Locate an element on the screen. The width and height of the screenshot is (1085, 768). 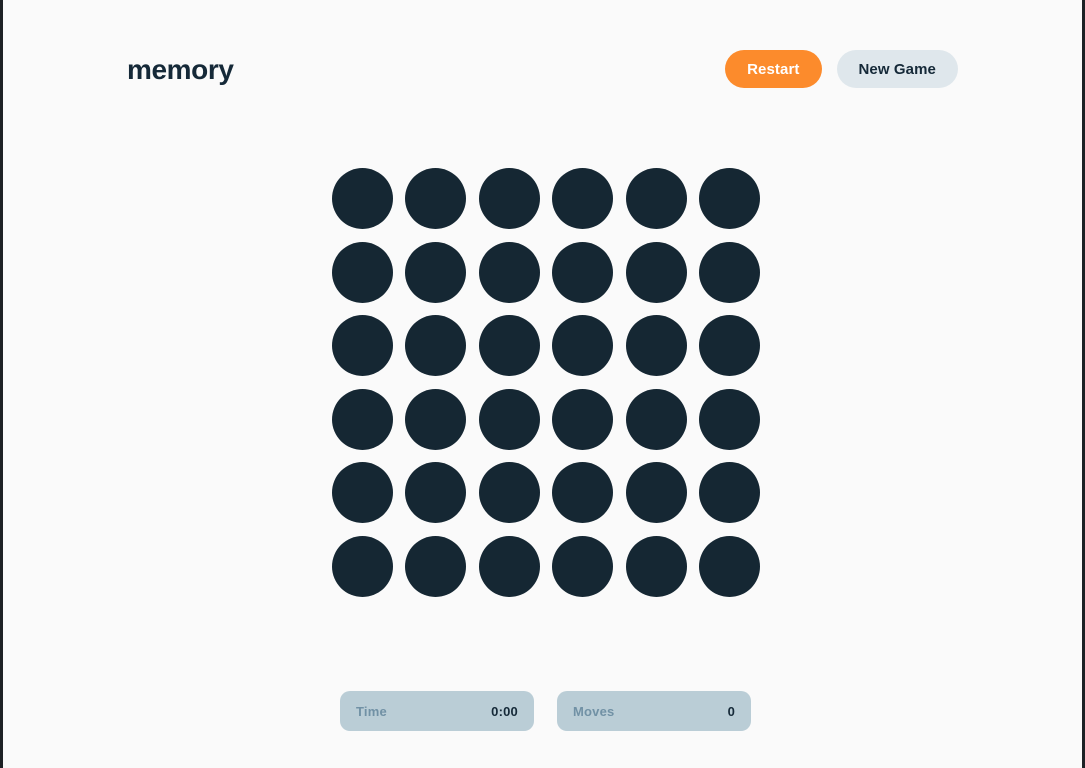
restart-button: Restart is located at coordinates (773, 69).